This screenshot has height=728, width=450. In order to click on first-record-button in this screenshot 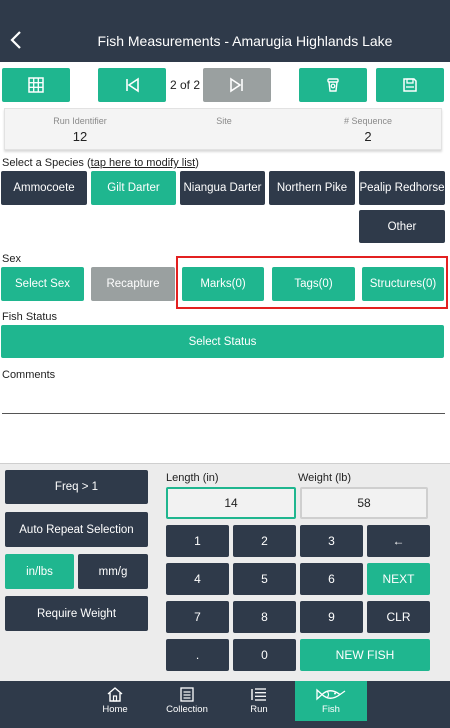, I will do `click(132, 85)`.